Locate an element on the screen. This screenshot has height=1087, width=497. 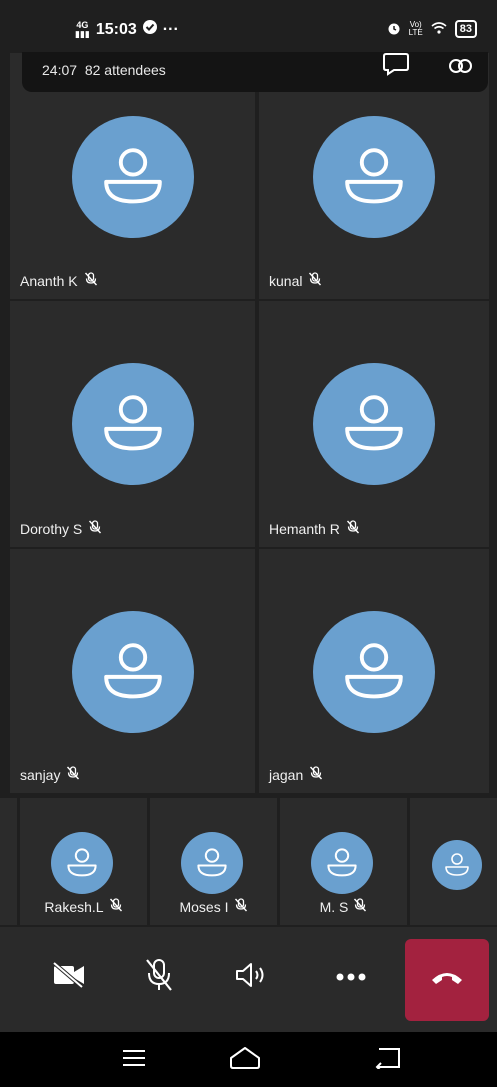
check-icon is located at coordinates (149, 29).